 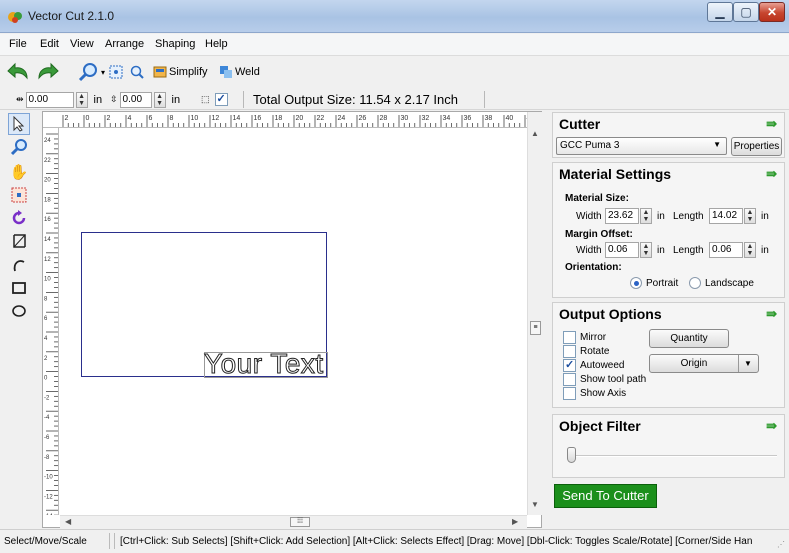 What do you see at coordinates (47, 260) in the screenshot?
I see `ruler-label: 12` at bounding box center [47, 260].